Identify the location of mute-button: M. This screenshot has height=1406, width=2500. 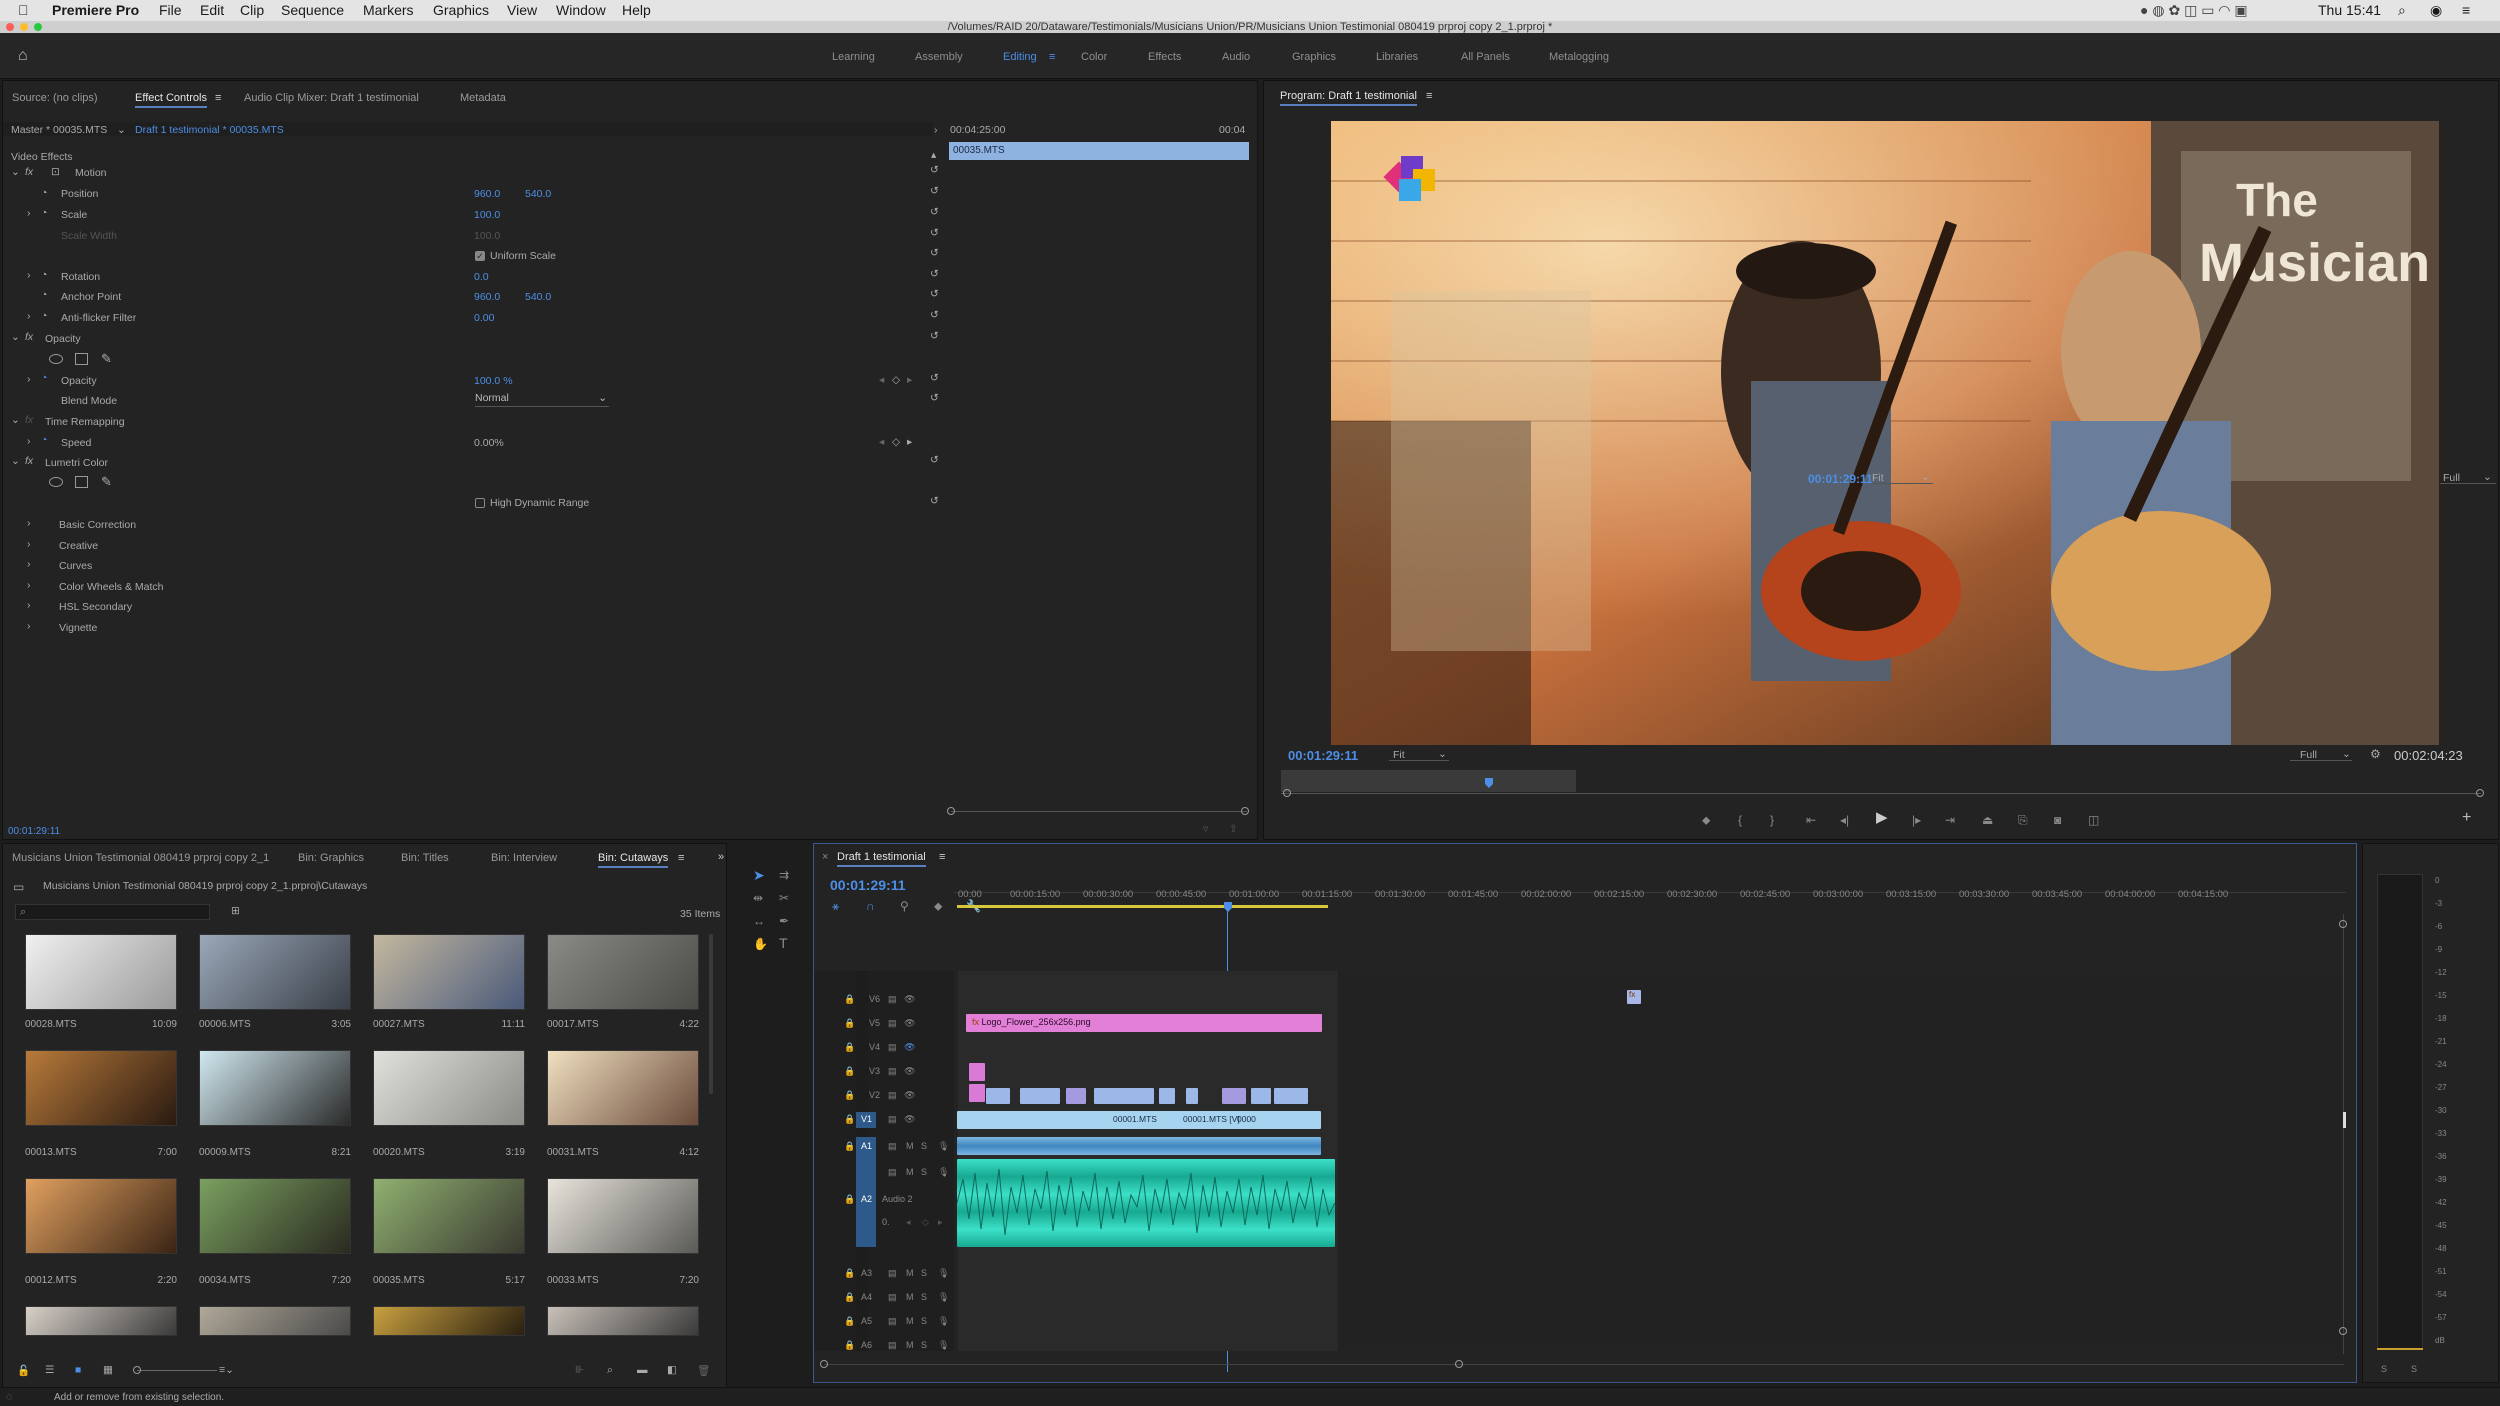
(910, 1146).